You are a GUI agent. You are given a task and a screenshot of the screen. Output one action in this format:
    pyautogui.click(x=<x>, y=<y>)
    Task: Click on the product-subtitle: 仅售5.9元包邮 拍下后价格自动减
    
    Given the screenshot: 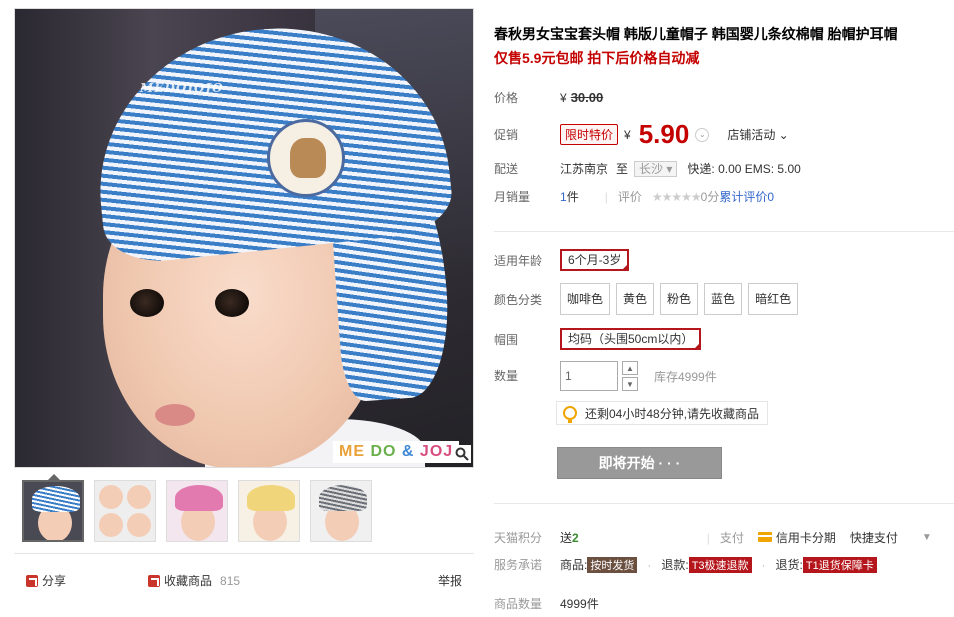 What is the action you would take?
    pyautogui.click(x=597, y=58)
    